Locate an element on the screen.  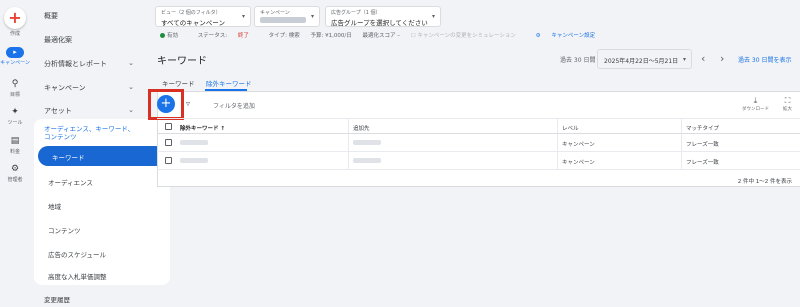
adgroup-filter: 広告グループ（1 個） 広告グループを選択してください ▾ is located at coordinates (383, 16).